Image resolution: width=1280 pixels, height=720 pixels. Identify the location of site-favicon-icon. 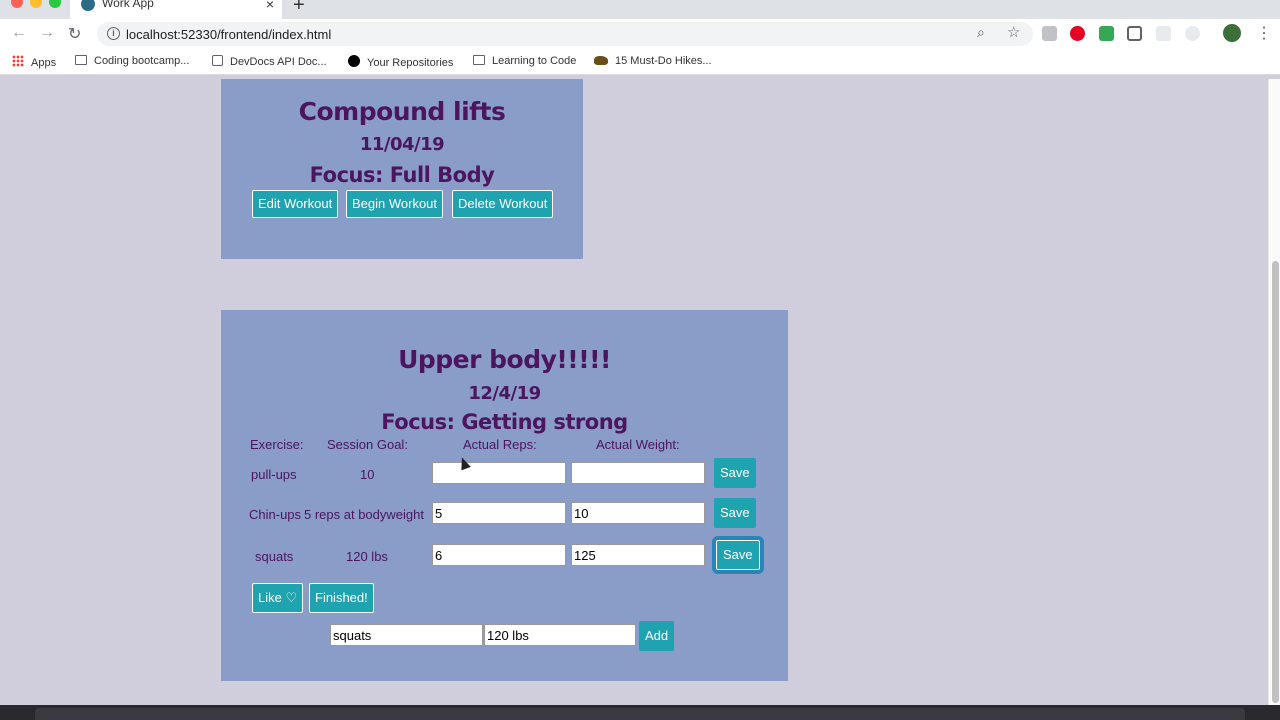
(88, 5).